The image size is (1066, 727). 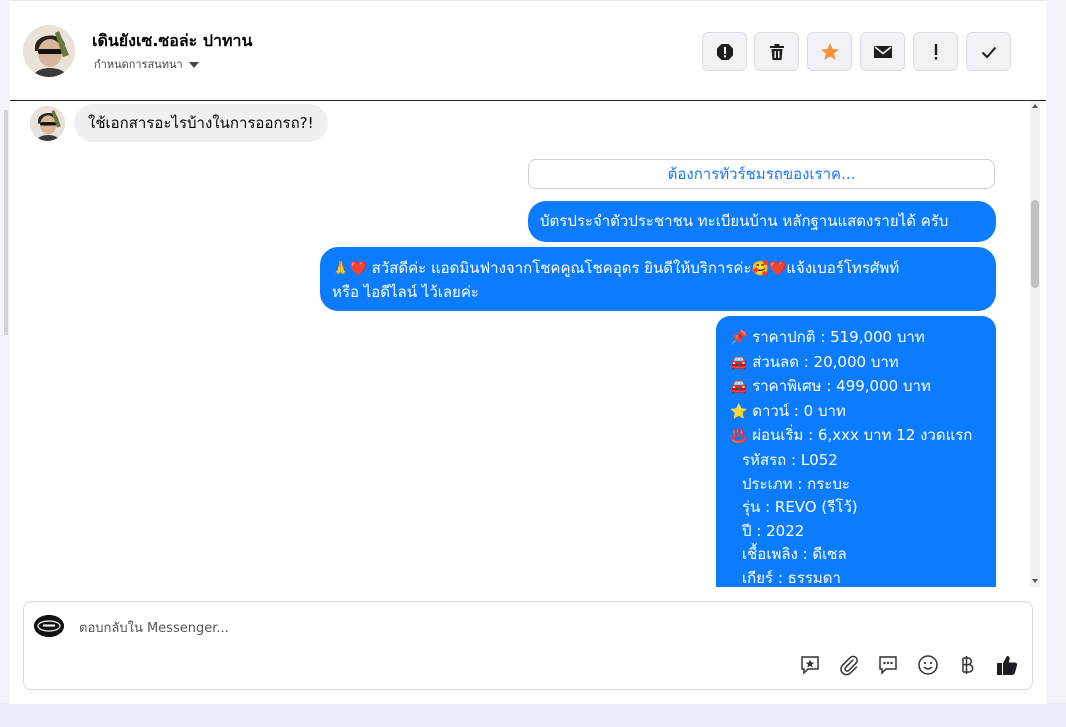 I want to click on delete-button, so click(x=776, y=51).